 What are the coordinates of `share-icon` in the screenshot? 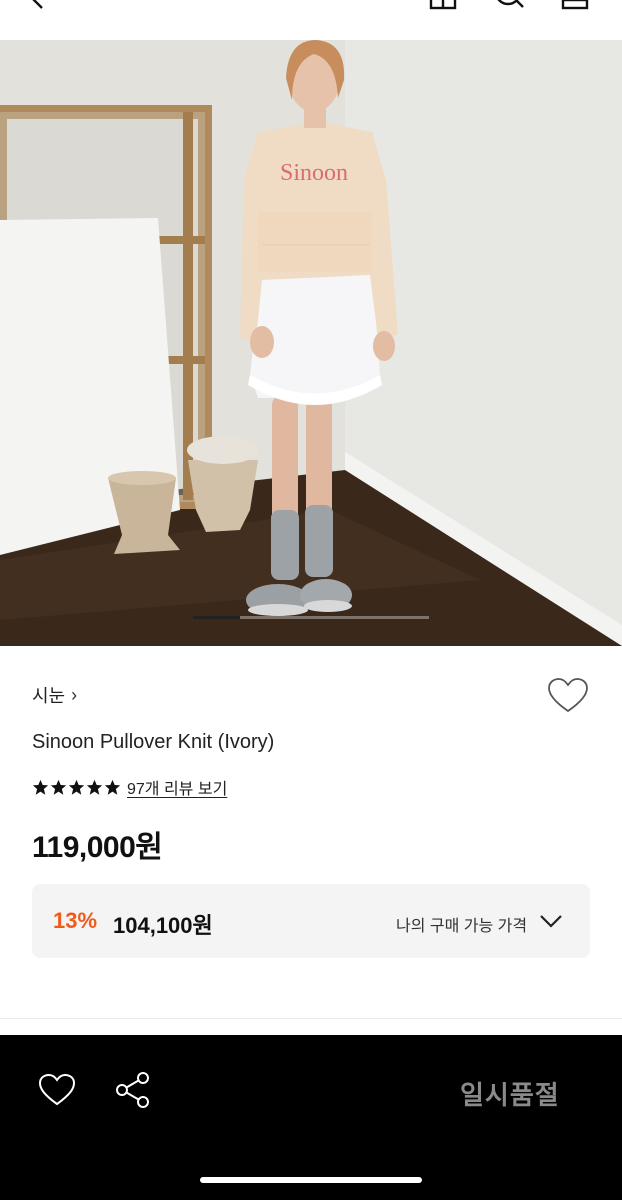 It's located at (133, 1090).